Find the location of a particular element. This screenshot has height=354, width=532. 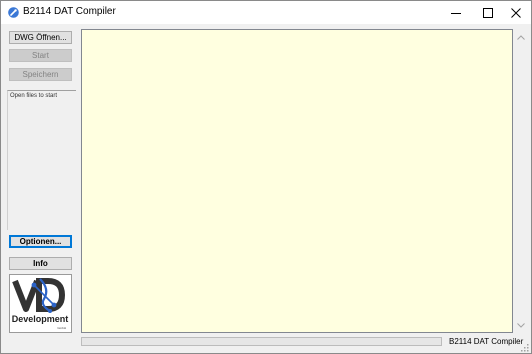

start-button: Start is located at coordinates (40, 55).